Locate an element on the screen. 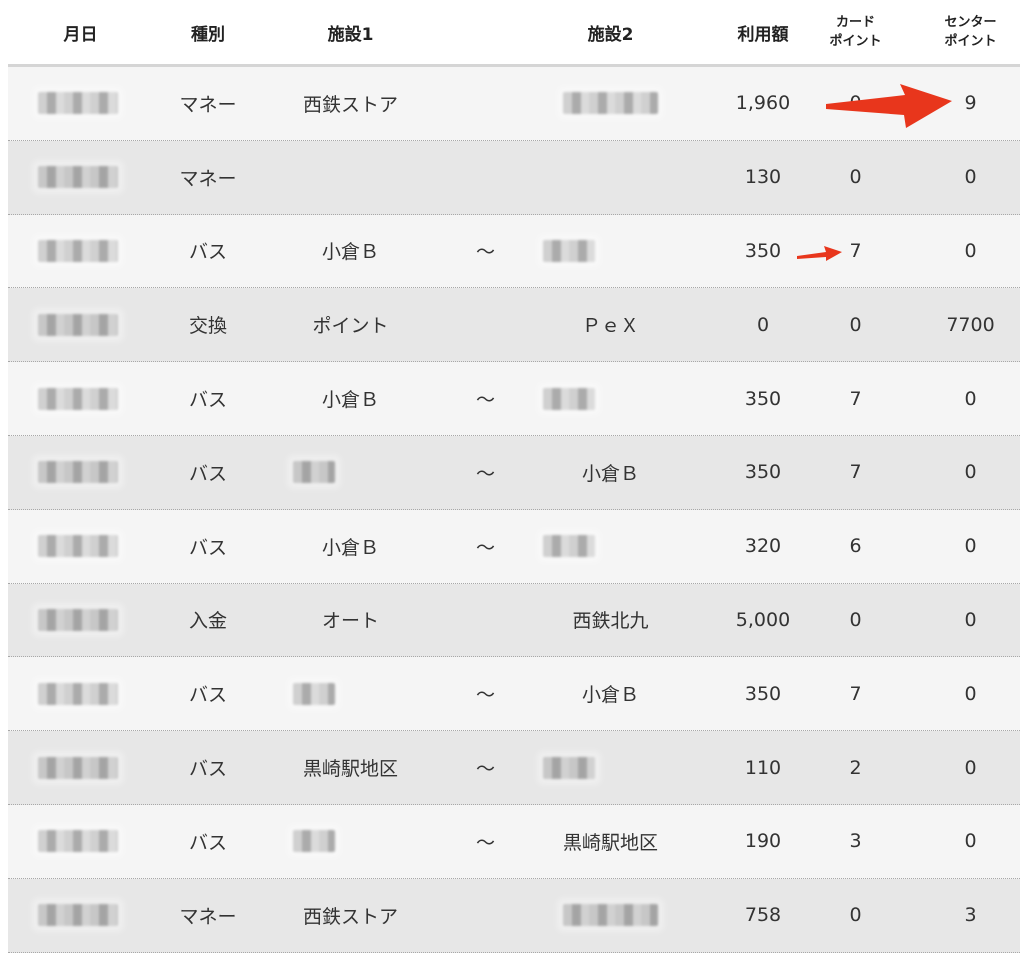  amount-cell: 1,960 is located at coordinates (763, 103).